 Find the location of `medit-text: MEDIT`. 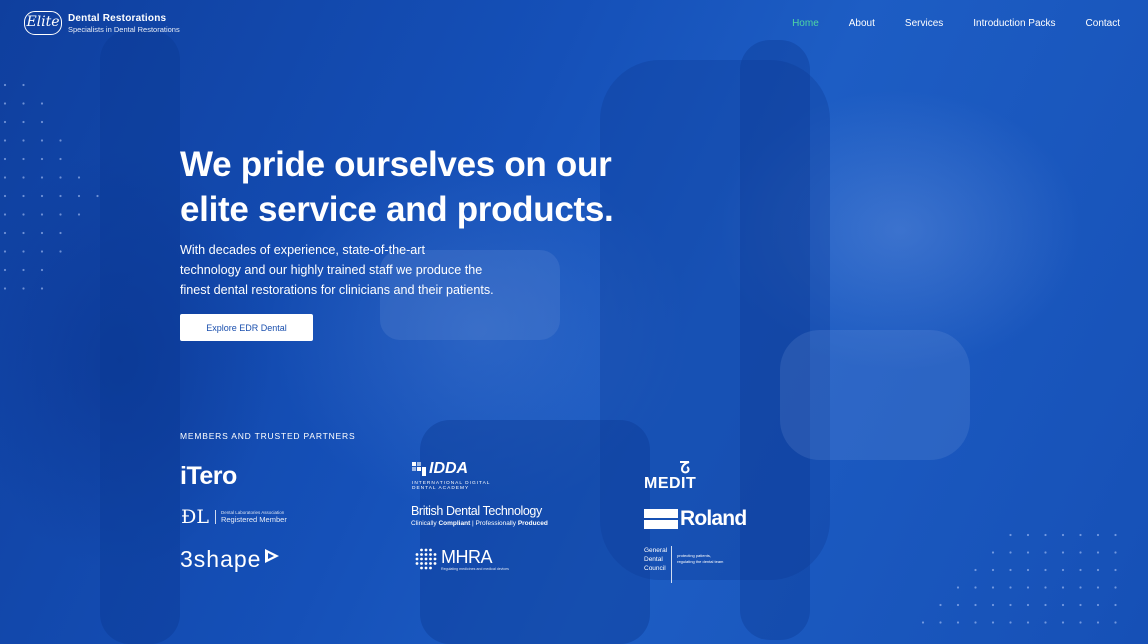

medit-text: MEDIT is located at coordinates (670, 483).